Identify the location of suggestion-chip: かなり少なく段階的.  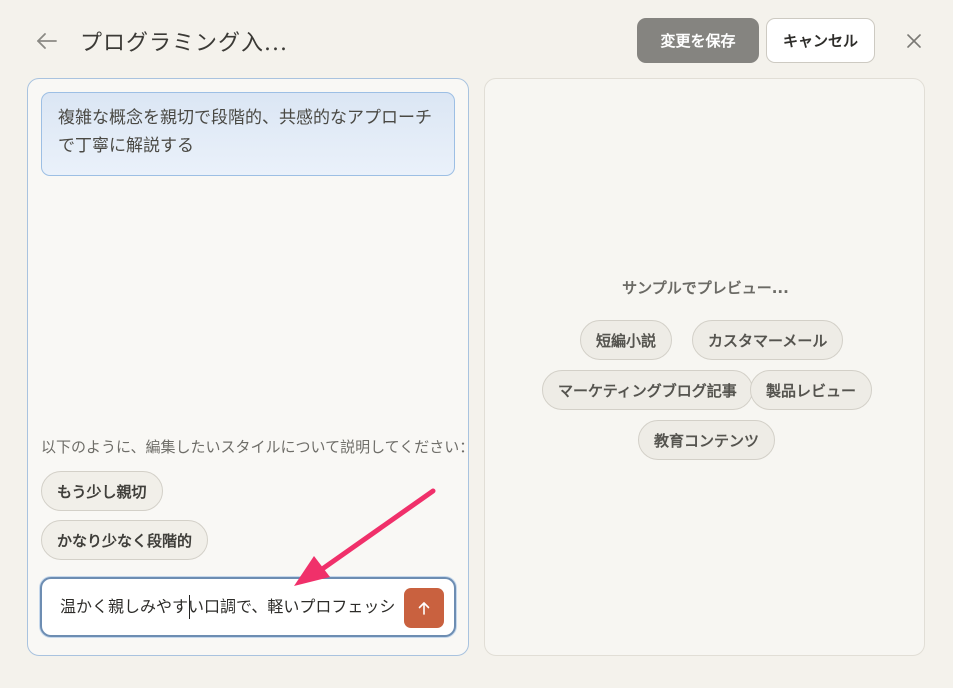
(125, 540).